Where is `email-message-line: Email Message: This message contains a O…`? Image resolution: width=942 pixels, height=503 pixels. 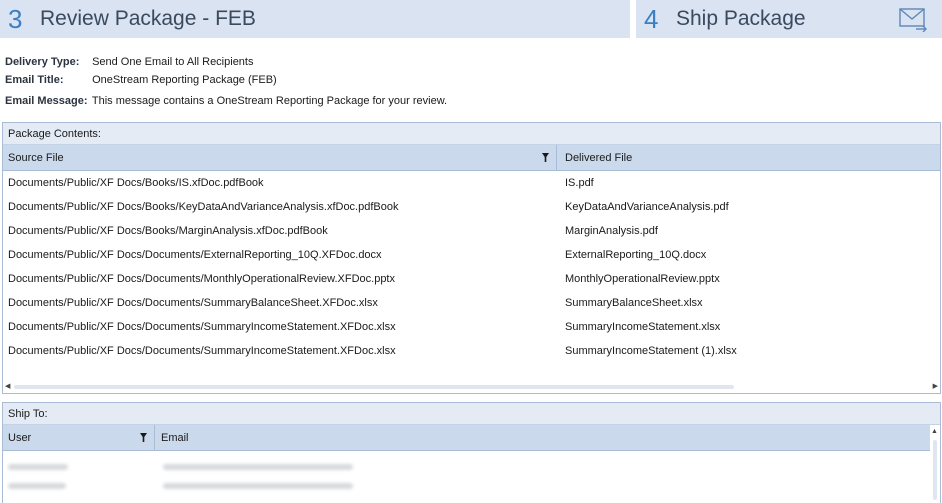 email-message-line: Email Message: This message contains a O… is located at coordinates (226, 101).